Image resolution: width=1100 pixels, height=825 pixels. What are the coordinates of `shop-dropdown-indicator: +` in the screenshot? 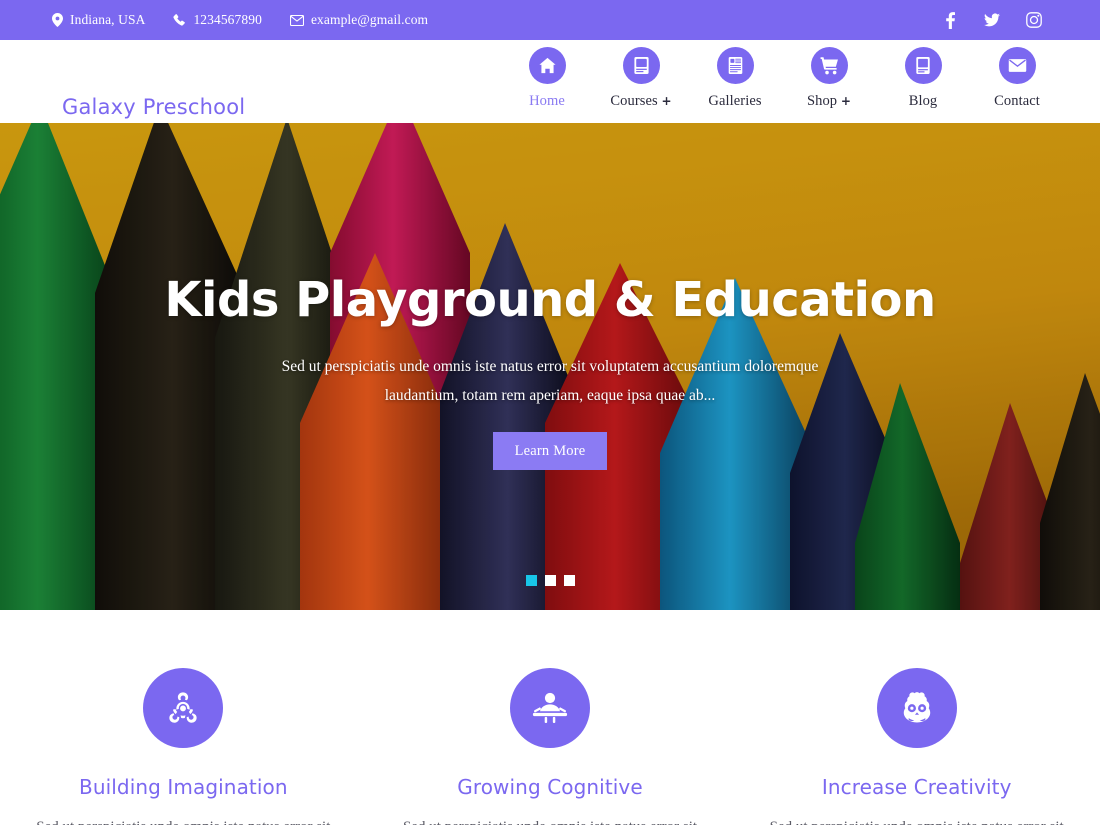 It's located at (846, 101).